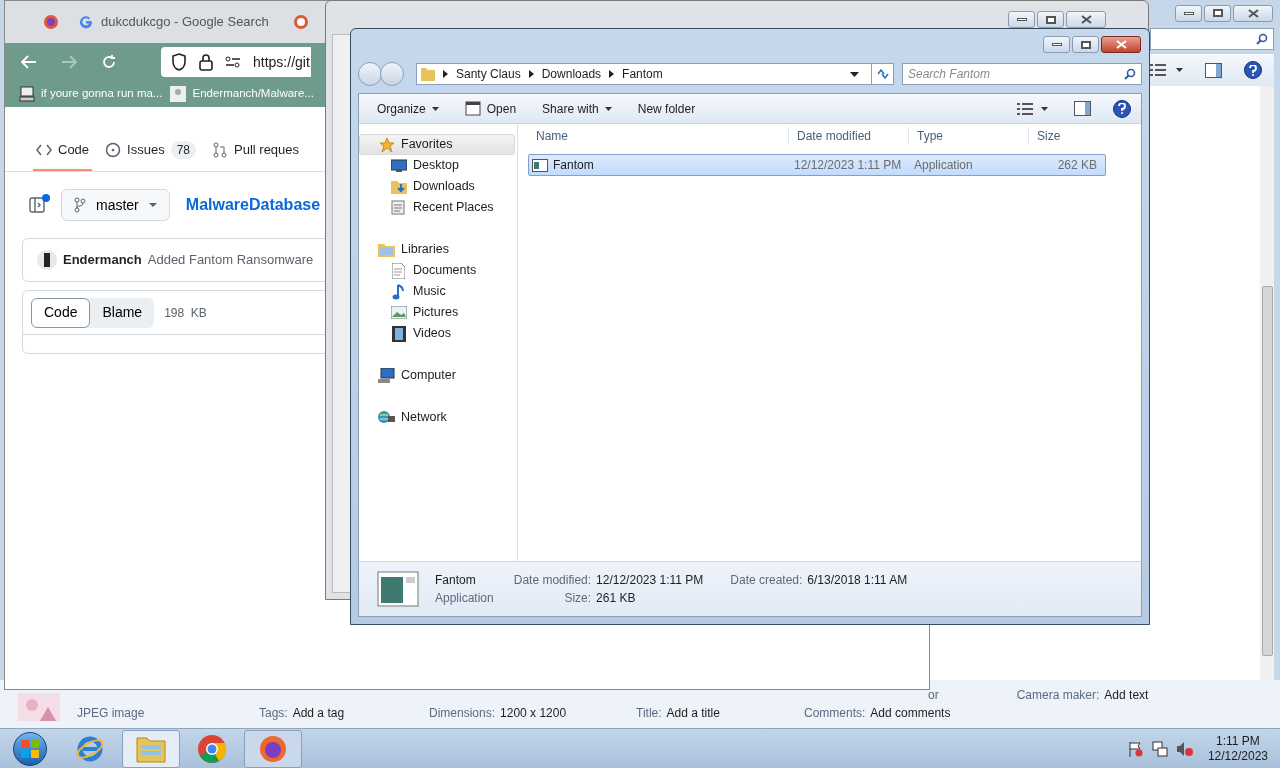 The width and height of the screenshot is (1280, 768). Describe the element at coordinates (176, 22) in the screenshot. I see `browser-tab: dukcdukcgo - Google Search` at that location.